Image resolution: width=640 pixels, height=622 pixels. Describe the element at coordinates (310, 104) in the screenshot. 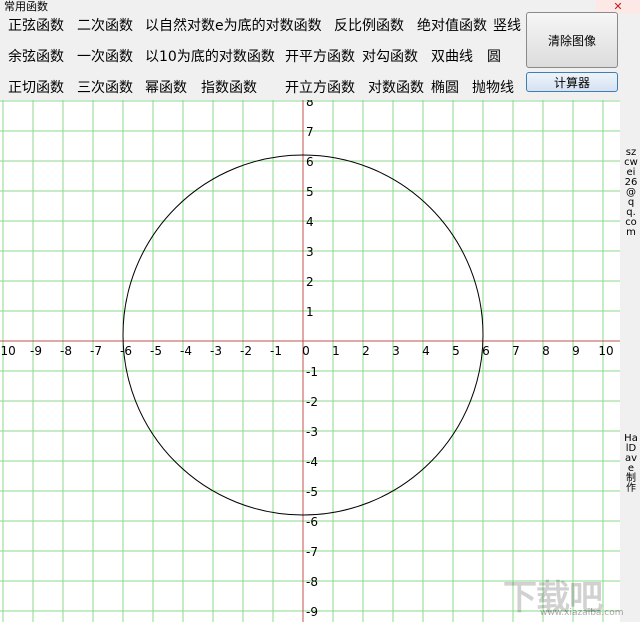

I see `y-tick-label: 8` at that location.